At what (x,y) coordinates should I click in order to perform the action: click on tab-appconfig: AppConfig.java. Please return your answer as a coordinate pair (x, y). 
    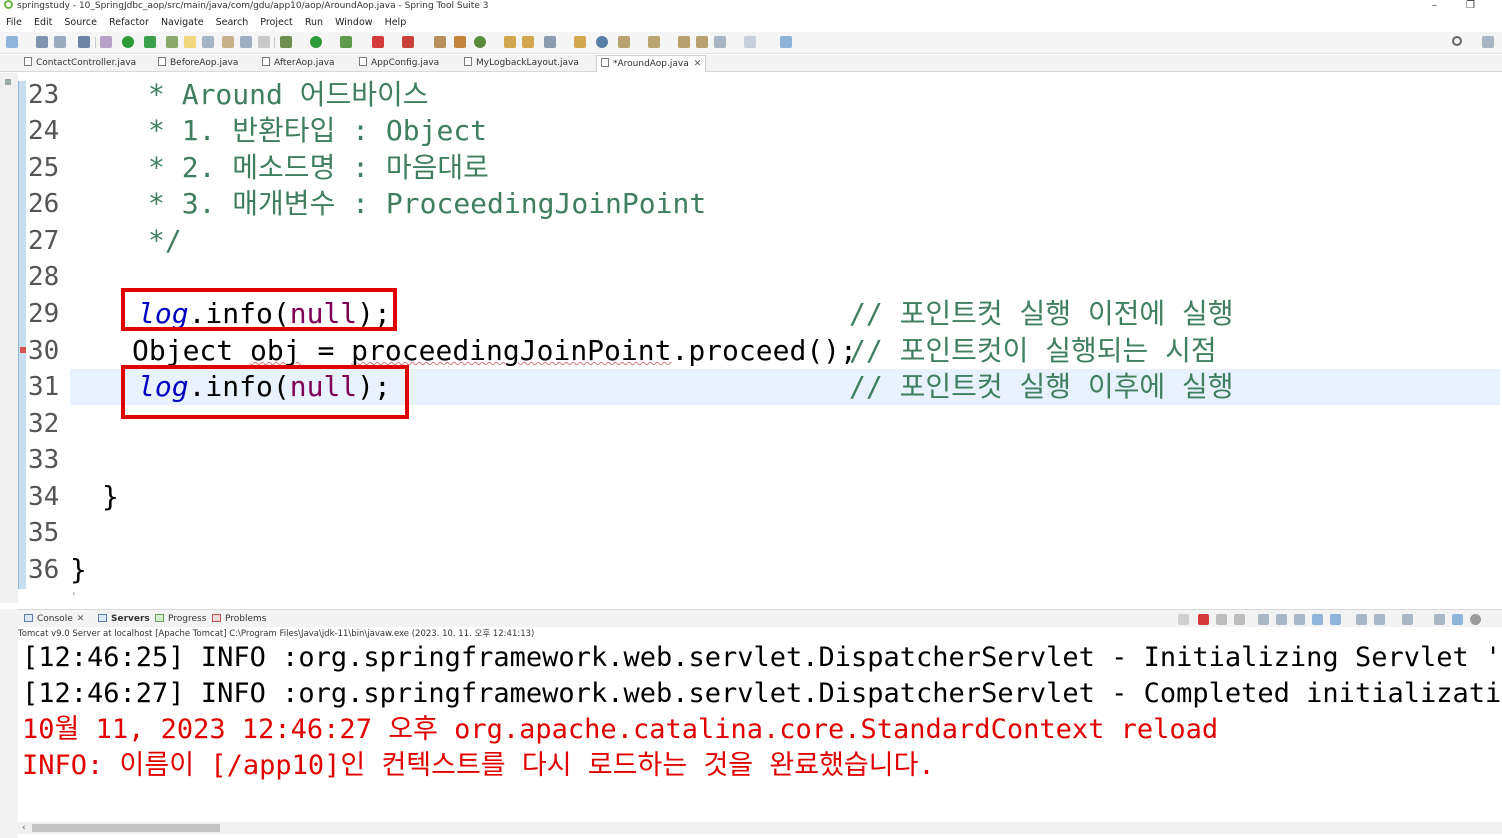
    Looking at the image, I should click on (399, 63).